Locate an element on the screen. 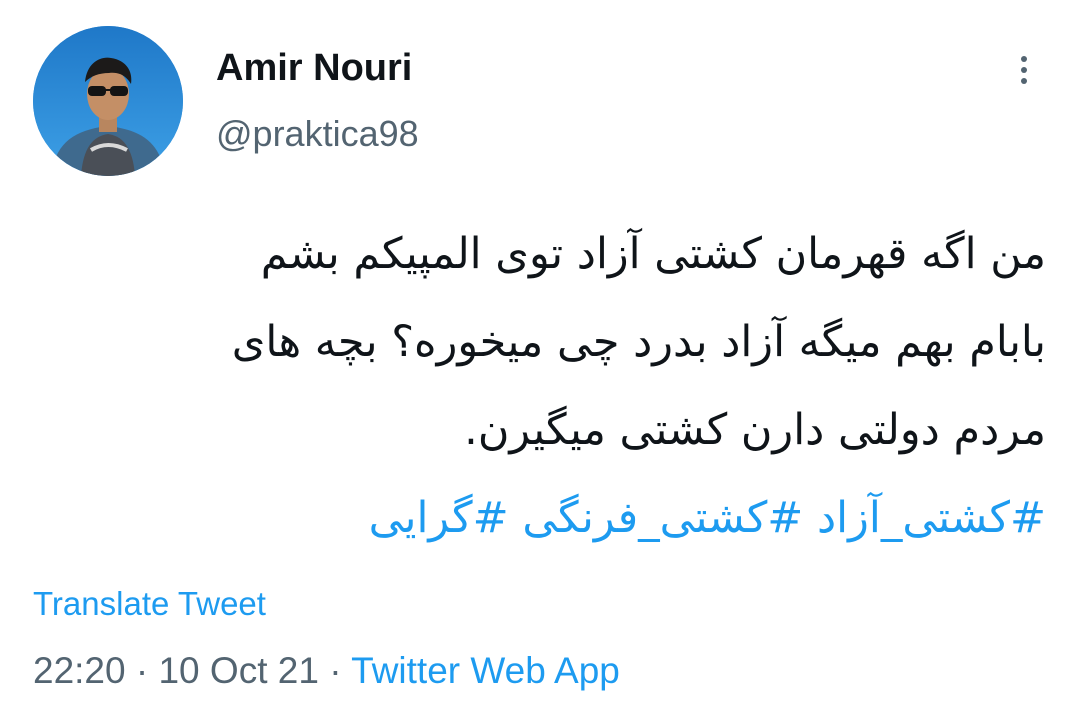 The width and height of the screenshot is (1080, 726). avatar-photo is located at coordinates (108, 101).